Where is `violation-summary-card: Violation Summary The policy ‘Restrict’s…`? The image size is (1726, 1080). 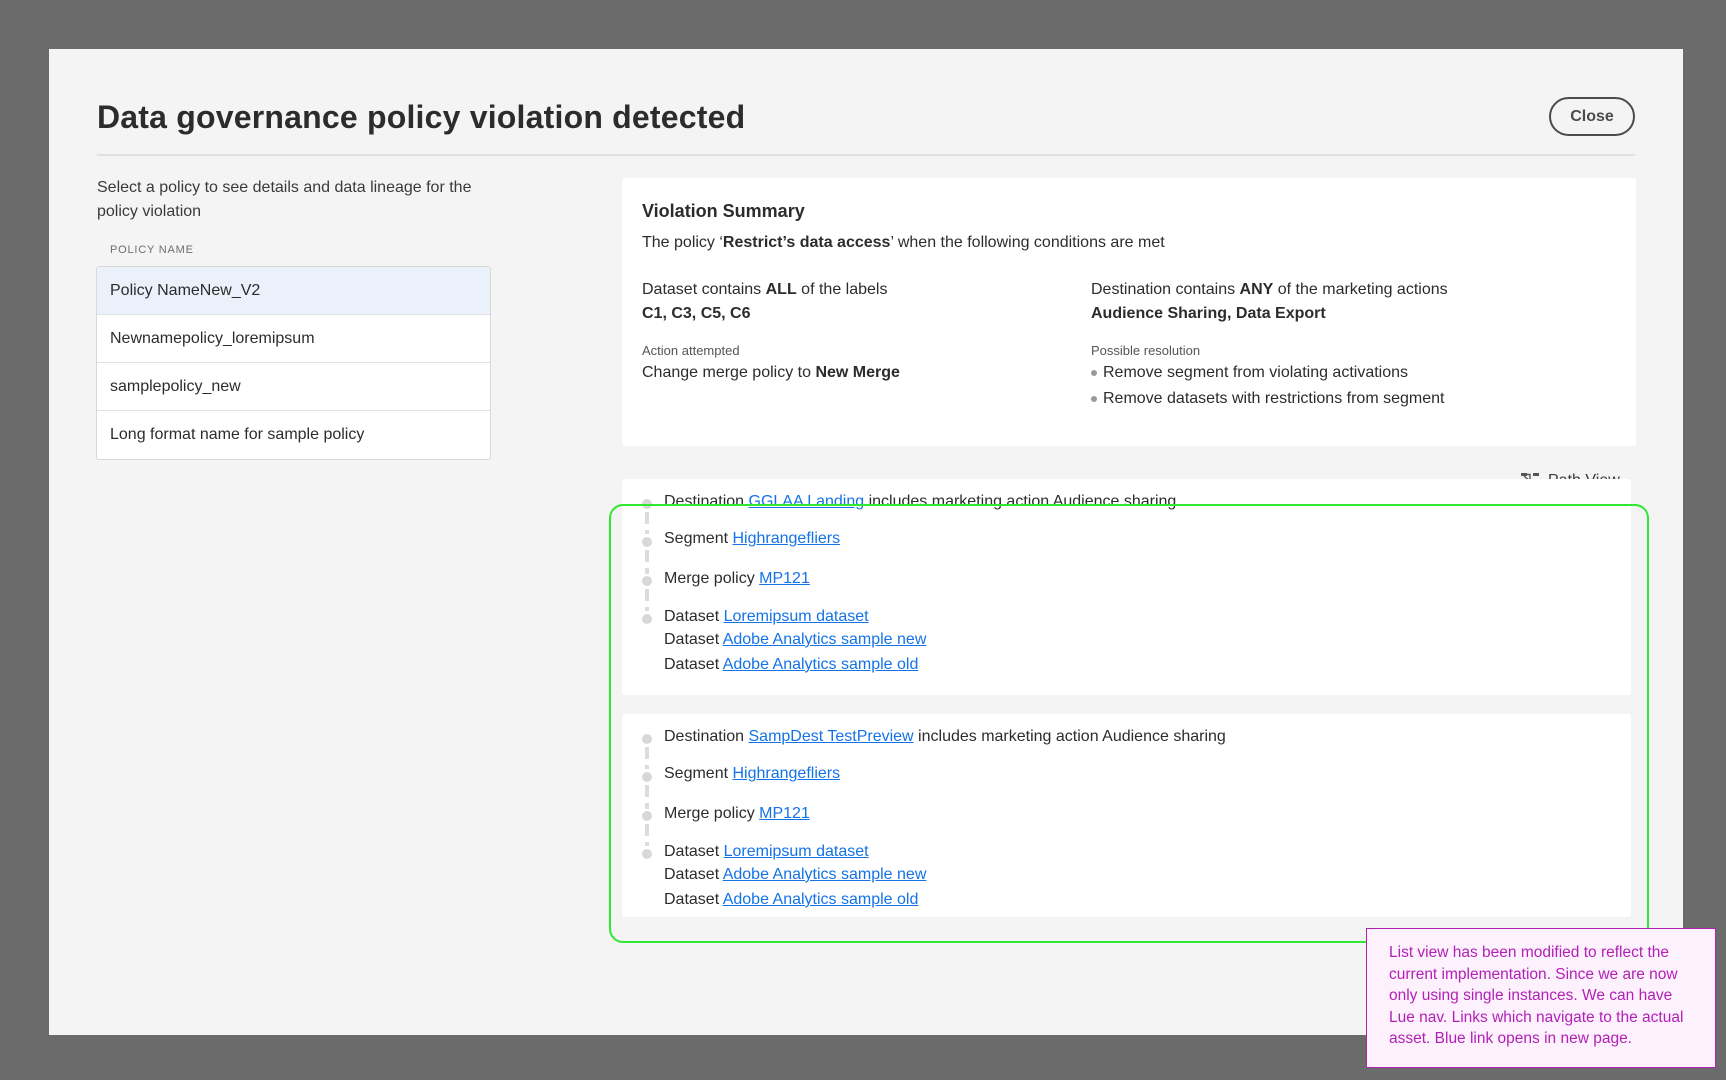
violation-summary-card: Violation Summary The policy ‘Restrict’s… is located at coordinates (1129, 312).